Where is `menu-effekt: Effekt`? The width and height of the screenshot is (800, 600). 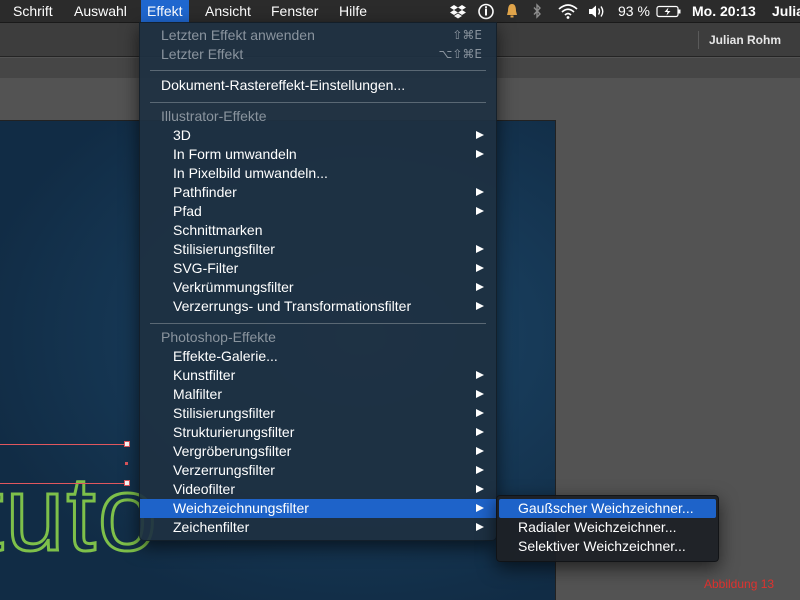 menu-effekt: Effekt is located at coordinates (165, 11).